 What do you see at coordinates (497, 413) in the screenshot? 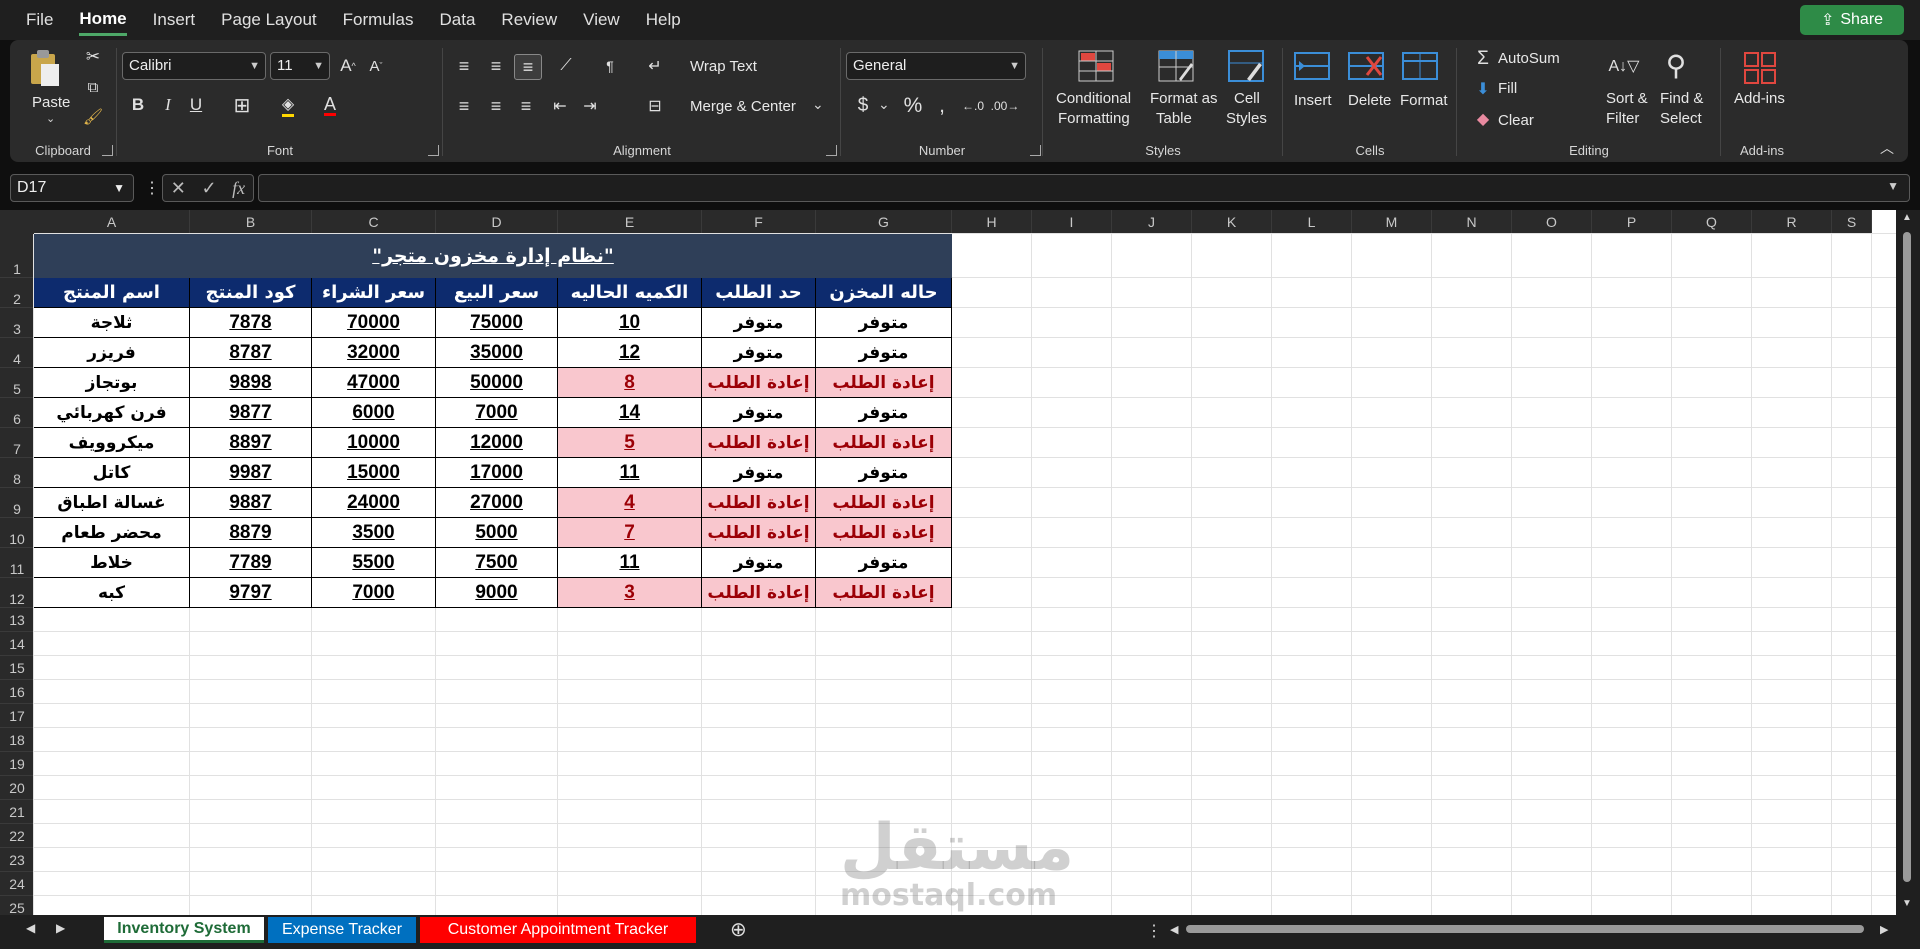
I see `cell-sale-price: 7000` at bounding box center [497, 413].